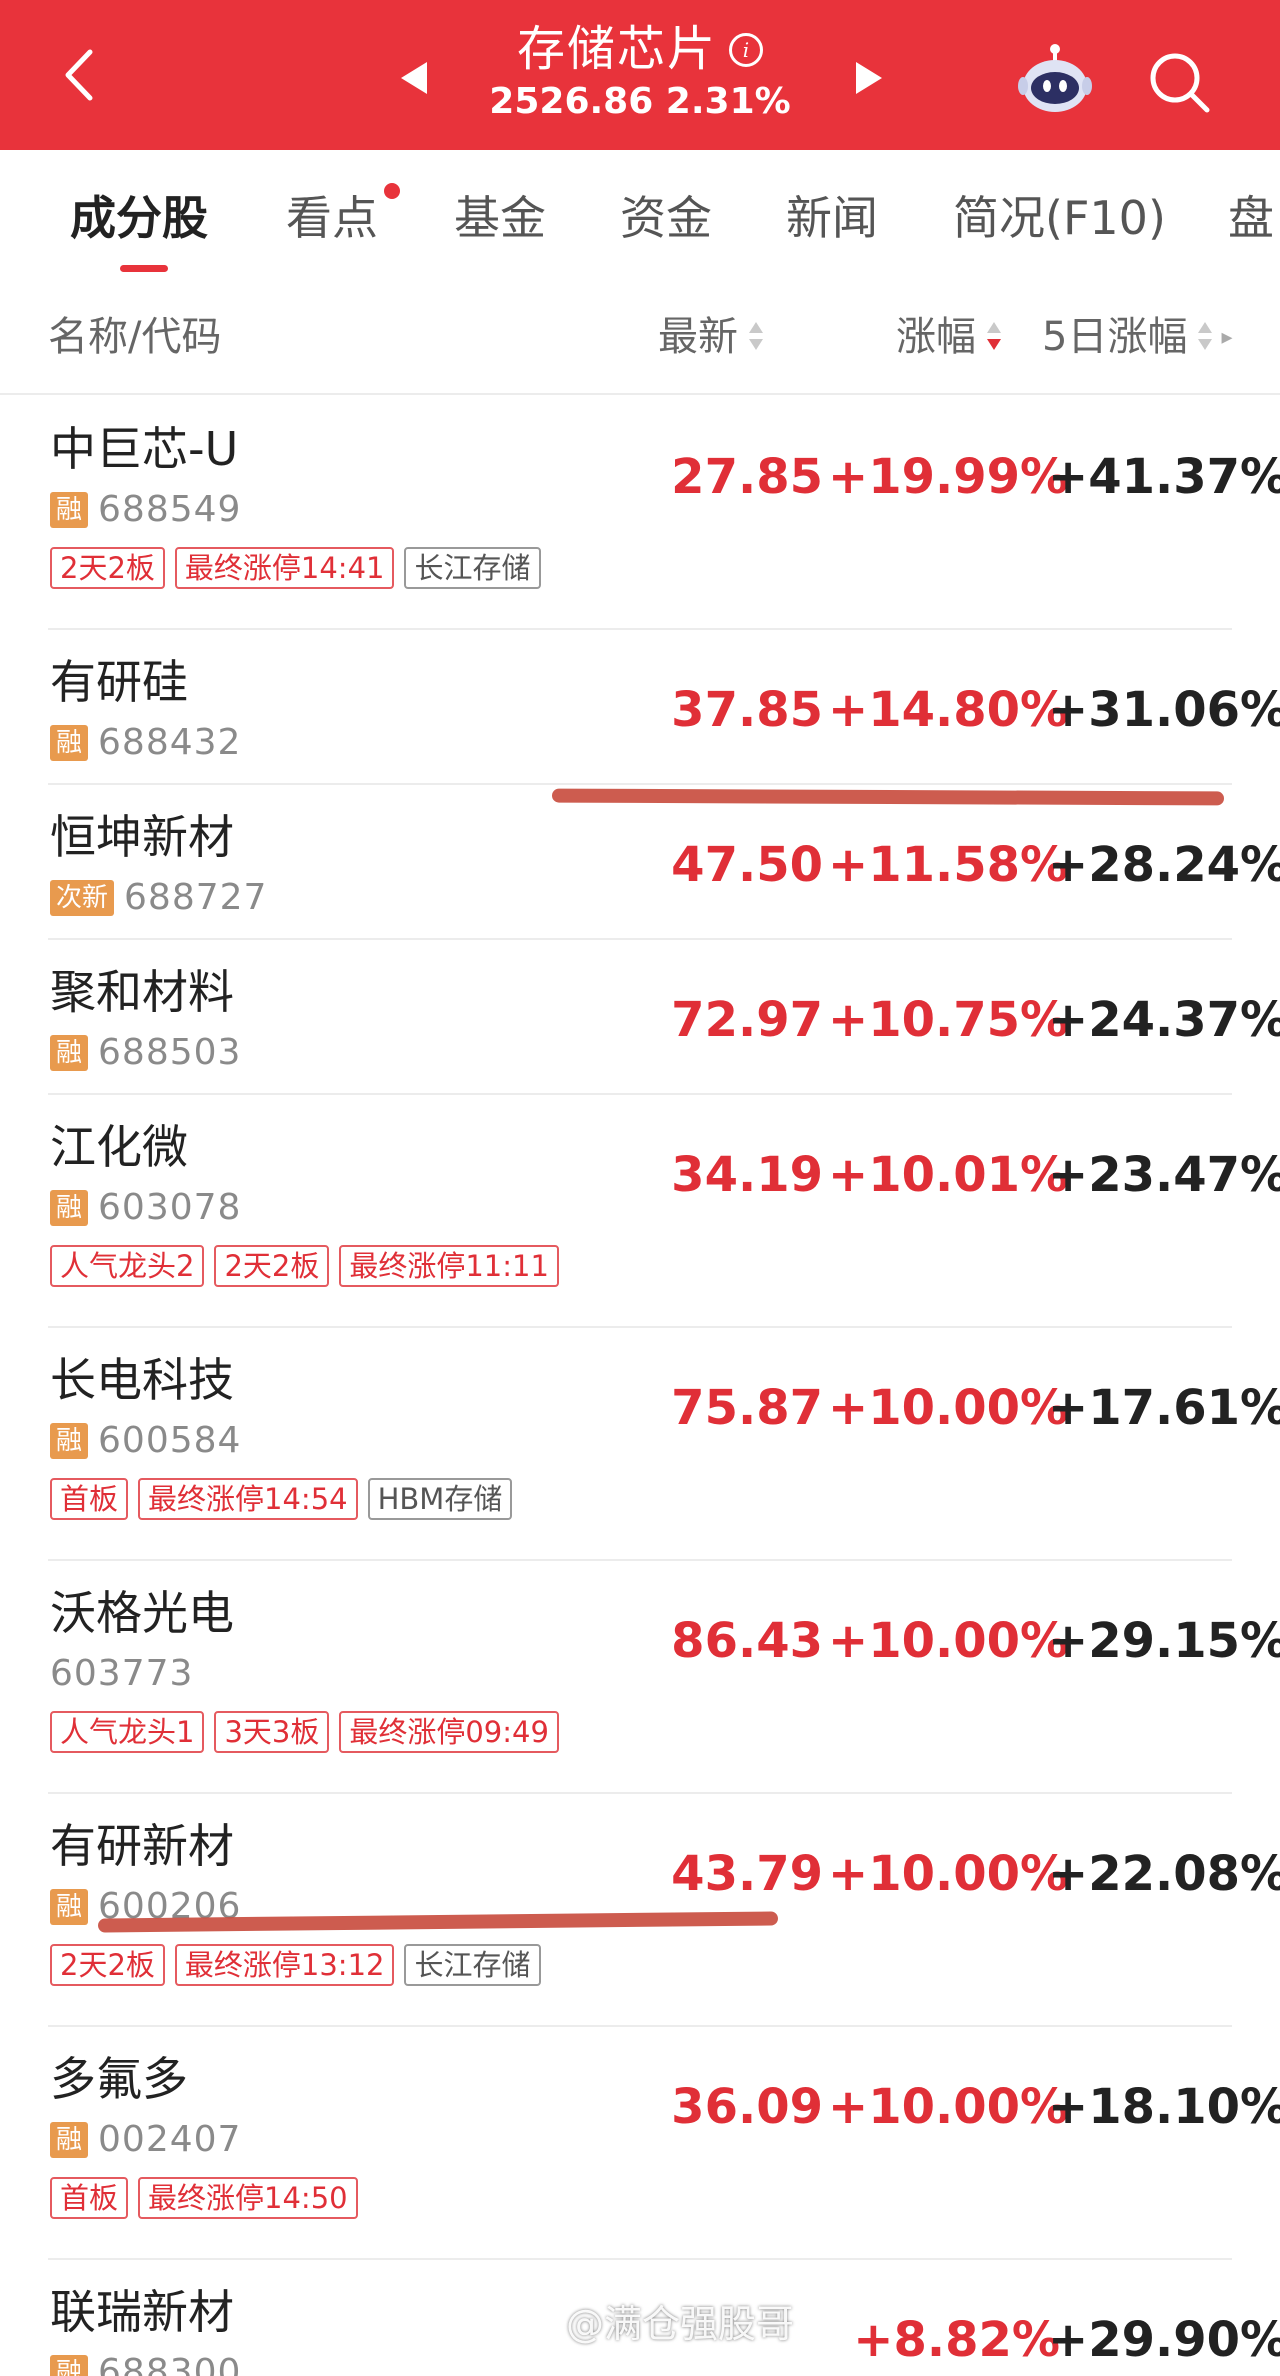 This screenshot has height=2376, width=1280. What do you see at coordinates (127, 1732) in the screenshot?
I see `tag: 人气龙头1` at bounding box center [127, 1732].